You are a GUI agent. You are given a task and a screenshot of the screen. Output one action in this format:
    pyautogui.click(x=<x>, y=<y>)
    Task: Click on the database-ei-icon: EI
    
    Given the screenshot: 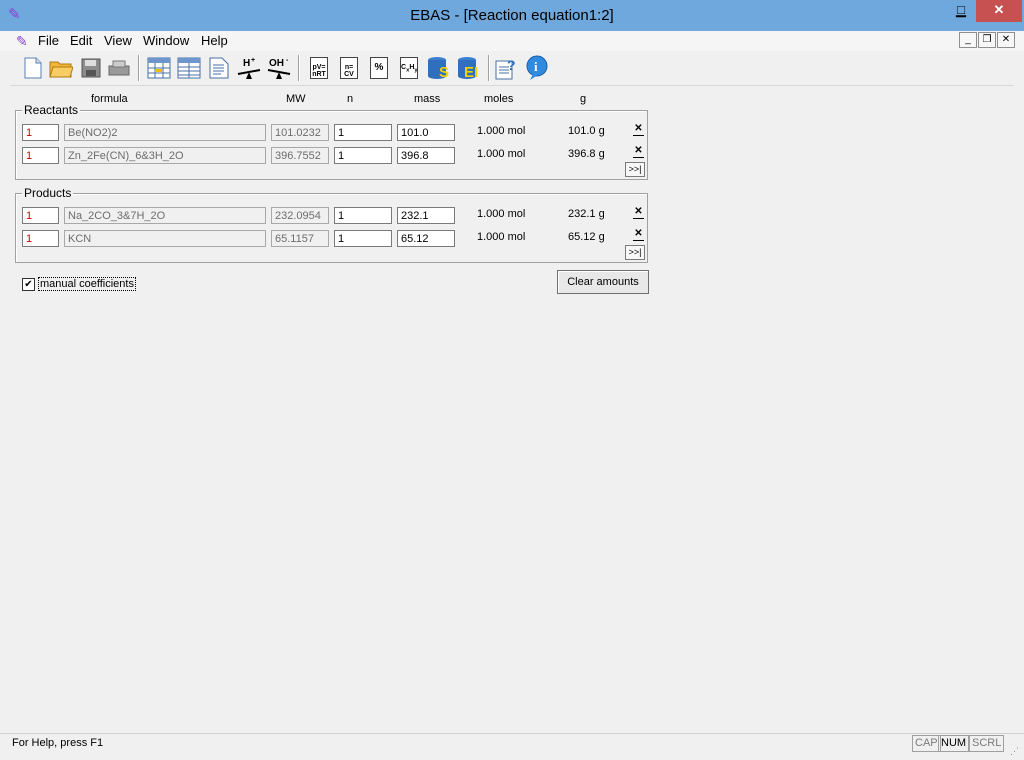 What is the action you would take?
    pyautogui.click(x=469, y=68)
    